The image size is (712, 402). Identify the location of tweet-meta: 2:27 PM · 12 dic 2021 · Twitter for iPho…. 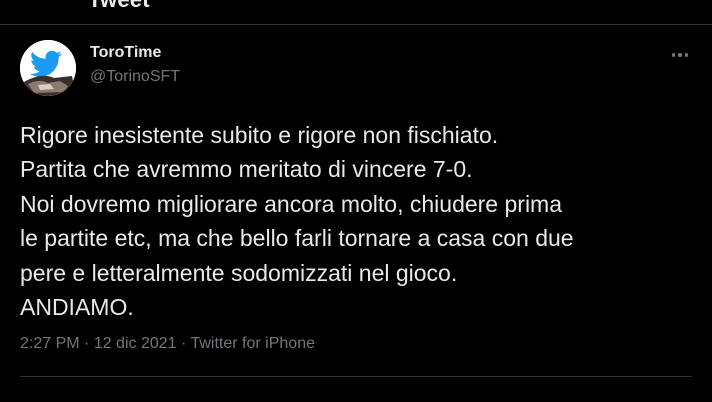
(167, 344).